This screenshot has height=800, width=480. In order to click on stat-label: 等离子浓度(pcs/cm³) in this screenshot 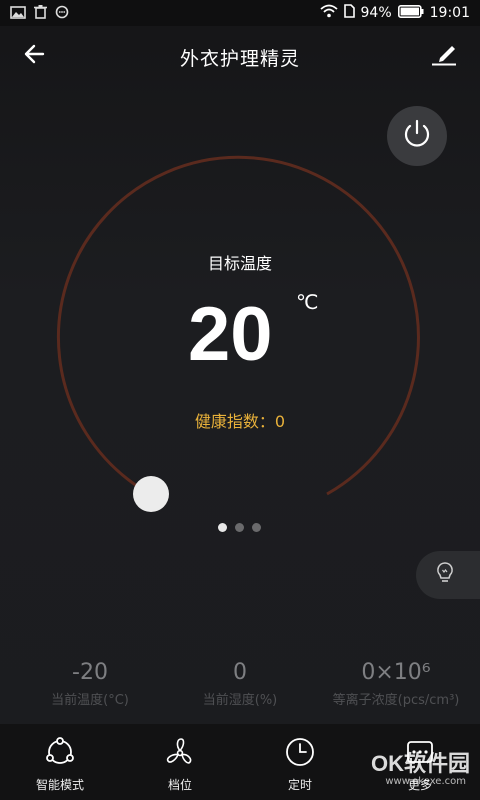, I will do `click(396, 700)`.